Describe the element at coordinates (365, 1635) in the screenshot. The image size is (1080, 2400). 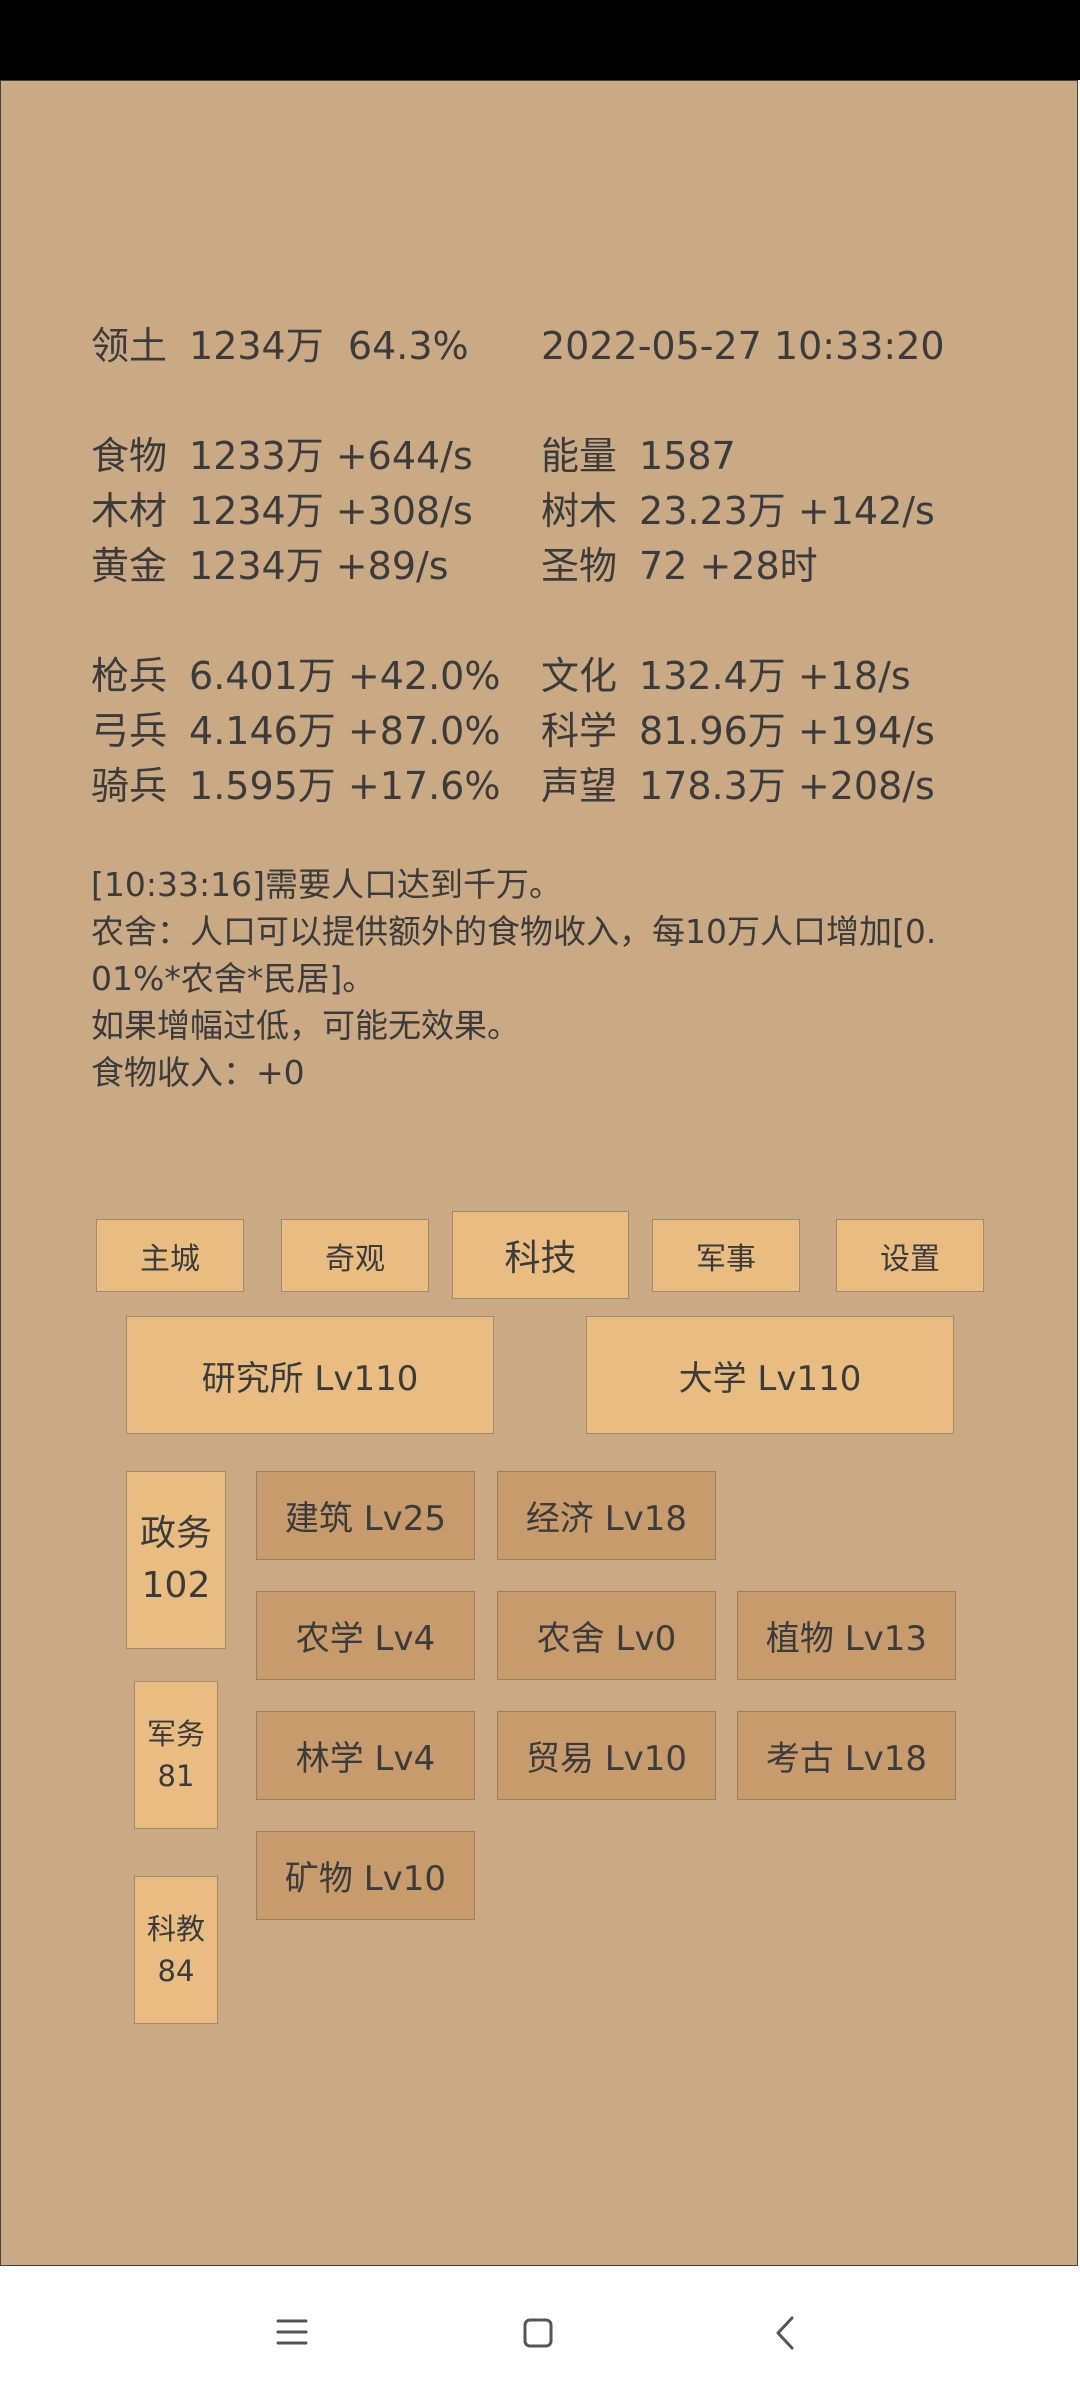
I see `tech-agronomy-button: 农学 Lv4` at that location.